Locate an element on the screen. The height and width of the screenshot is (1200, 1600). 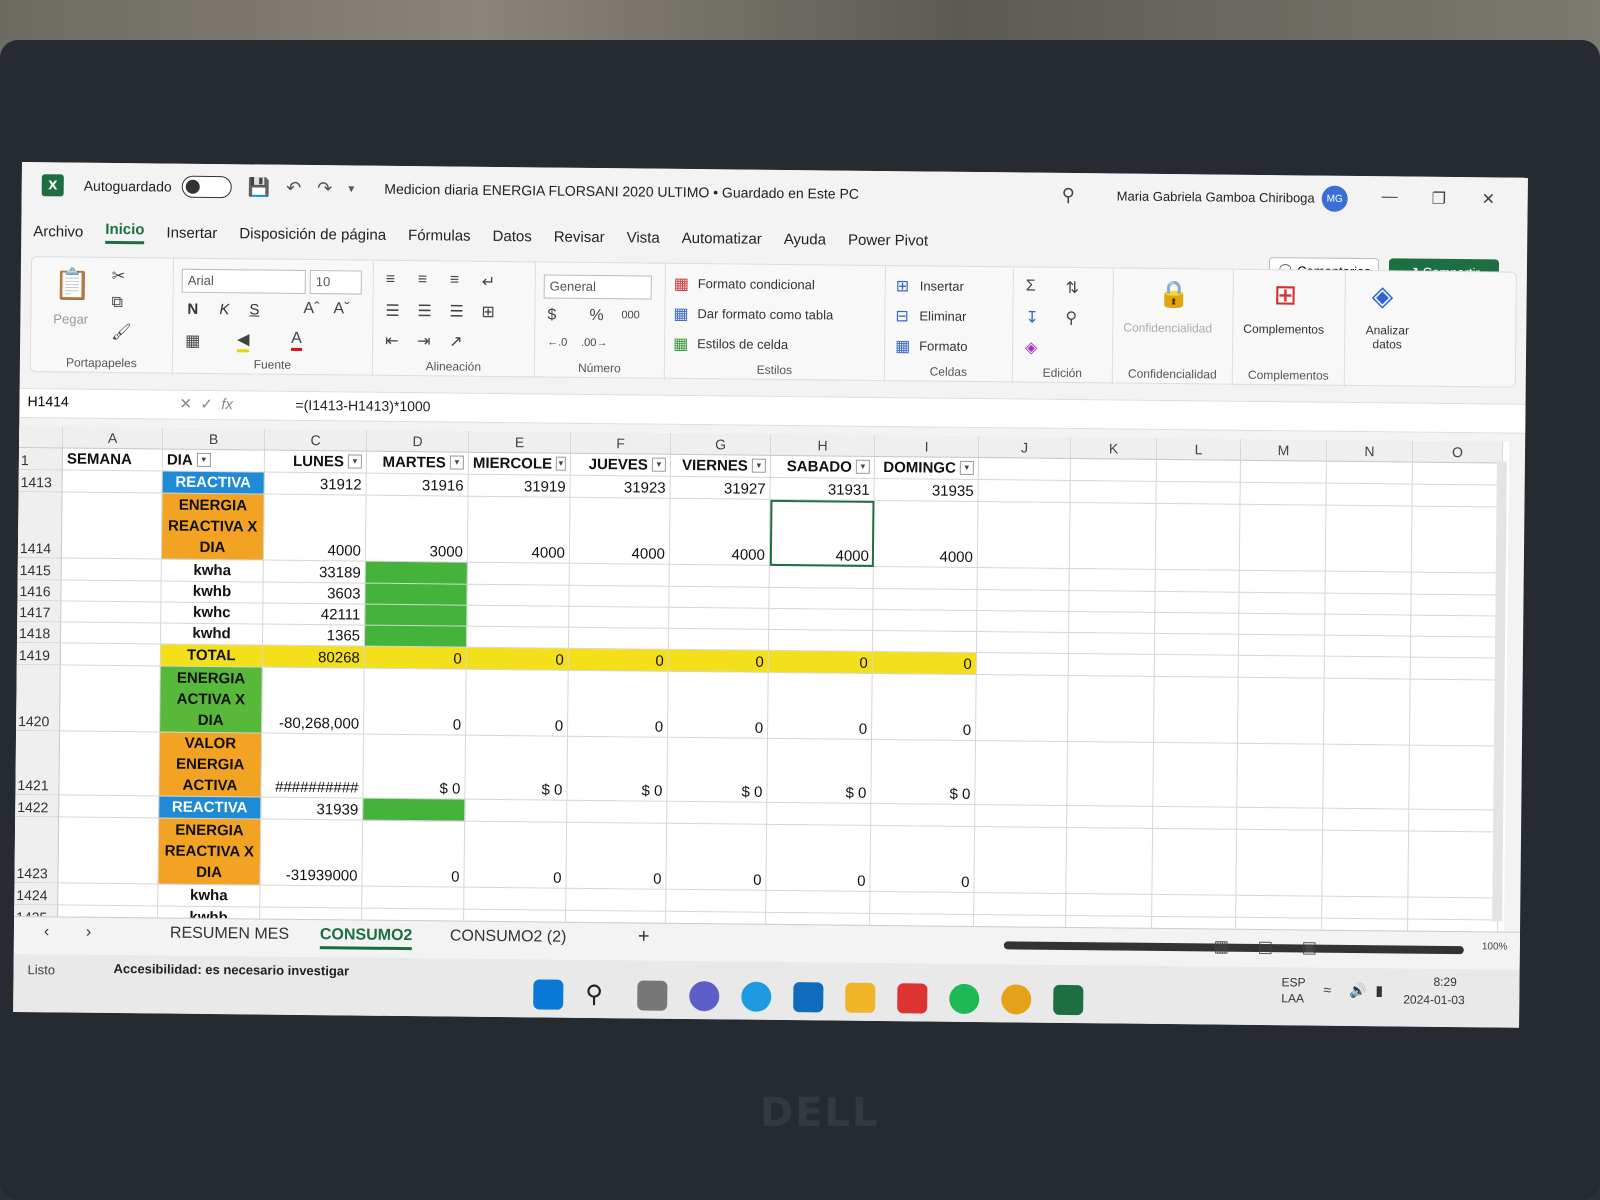
table-header-cell: SEMANA is located at coordinates (112, 460).